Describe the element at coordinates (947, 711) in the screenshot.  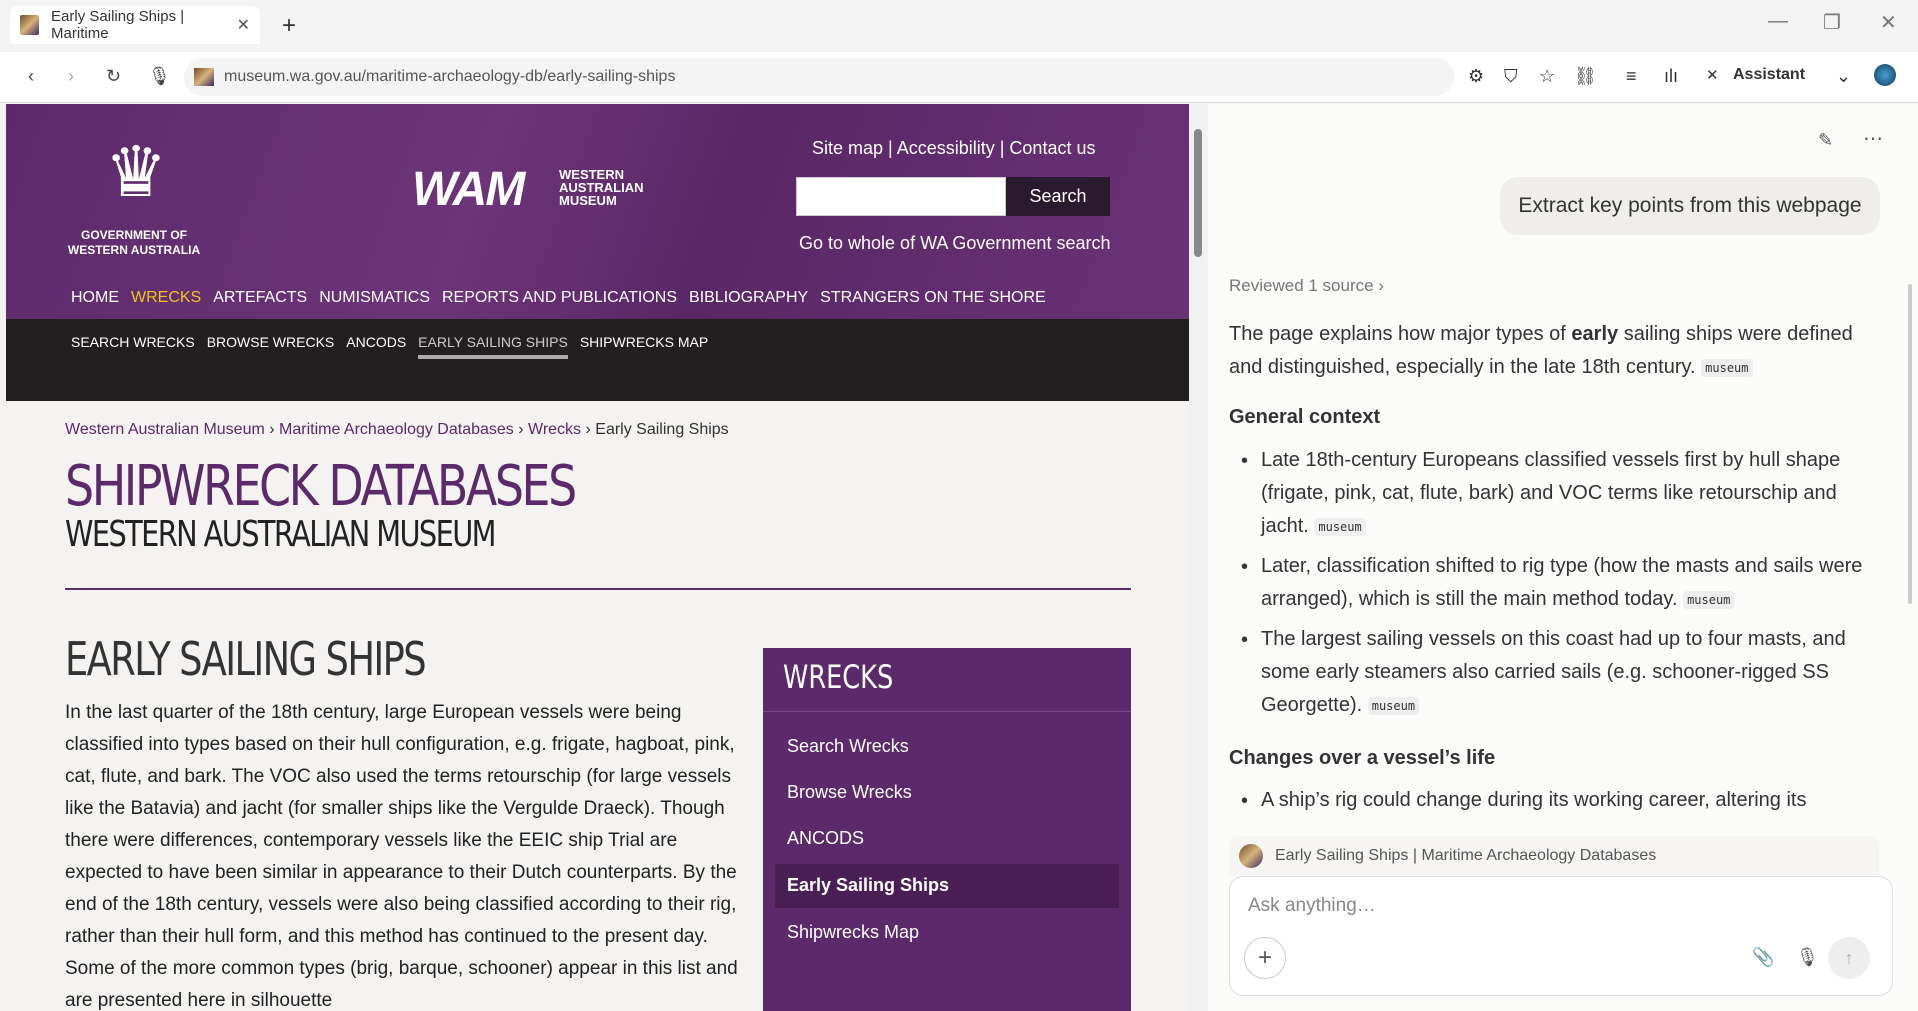
I see `sidebar-divider` at that location.